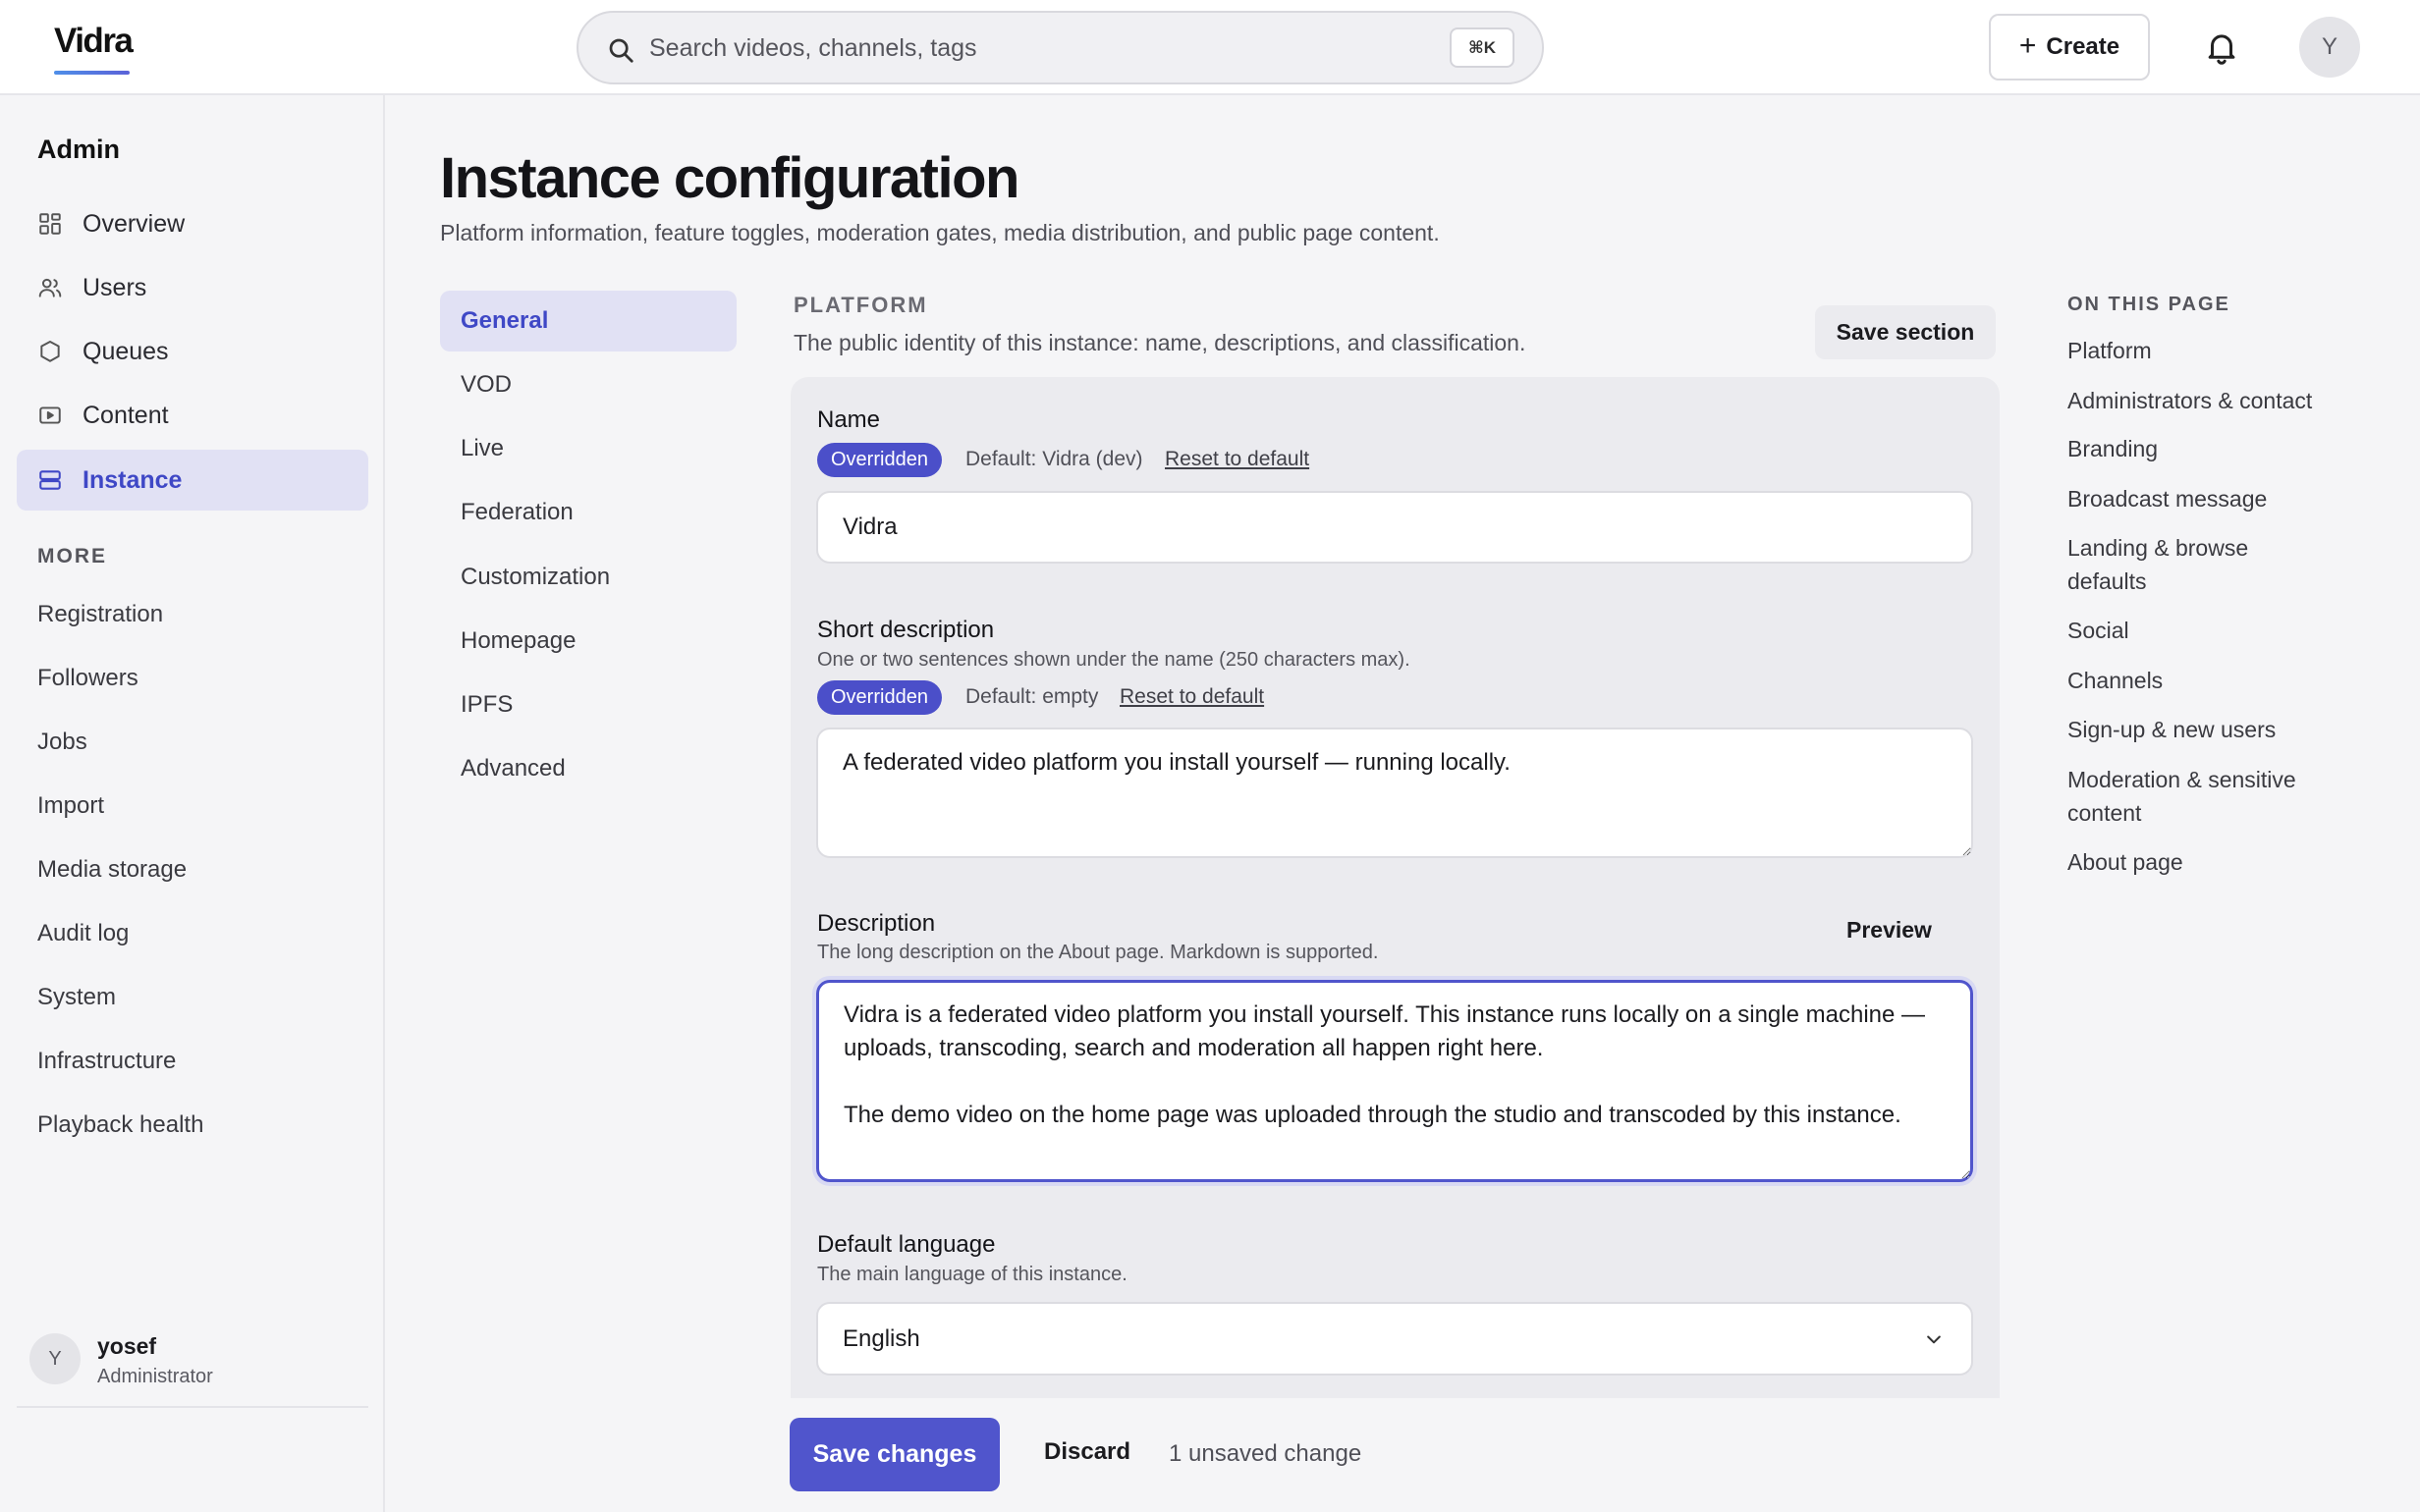 Image resolution: width=2420 pixels, height=1512 pixels. What do you see at coordinates (2329, 47) in the screenshot?
I see `user-avatar-top: Y` at bounding box center [2329, 47].